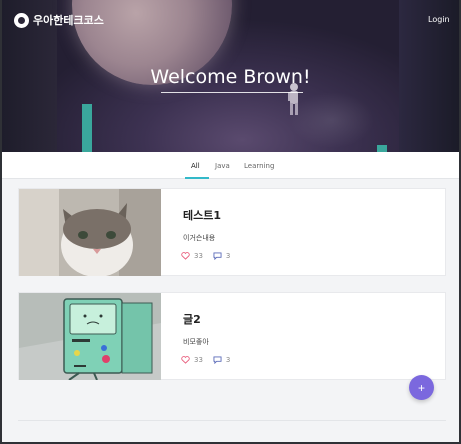 This screenshot has width=461, height=444. I want to click on category-tabs: All Java Learning, so click(230, 165).